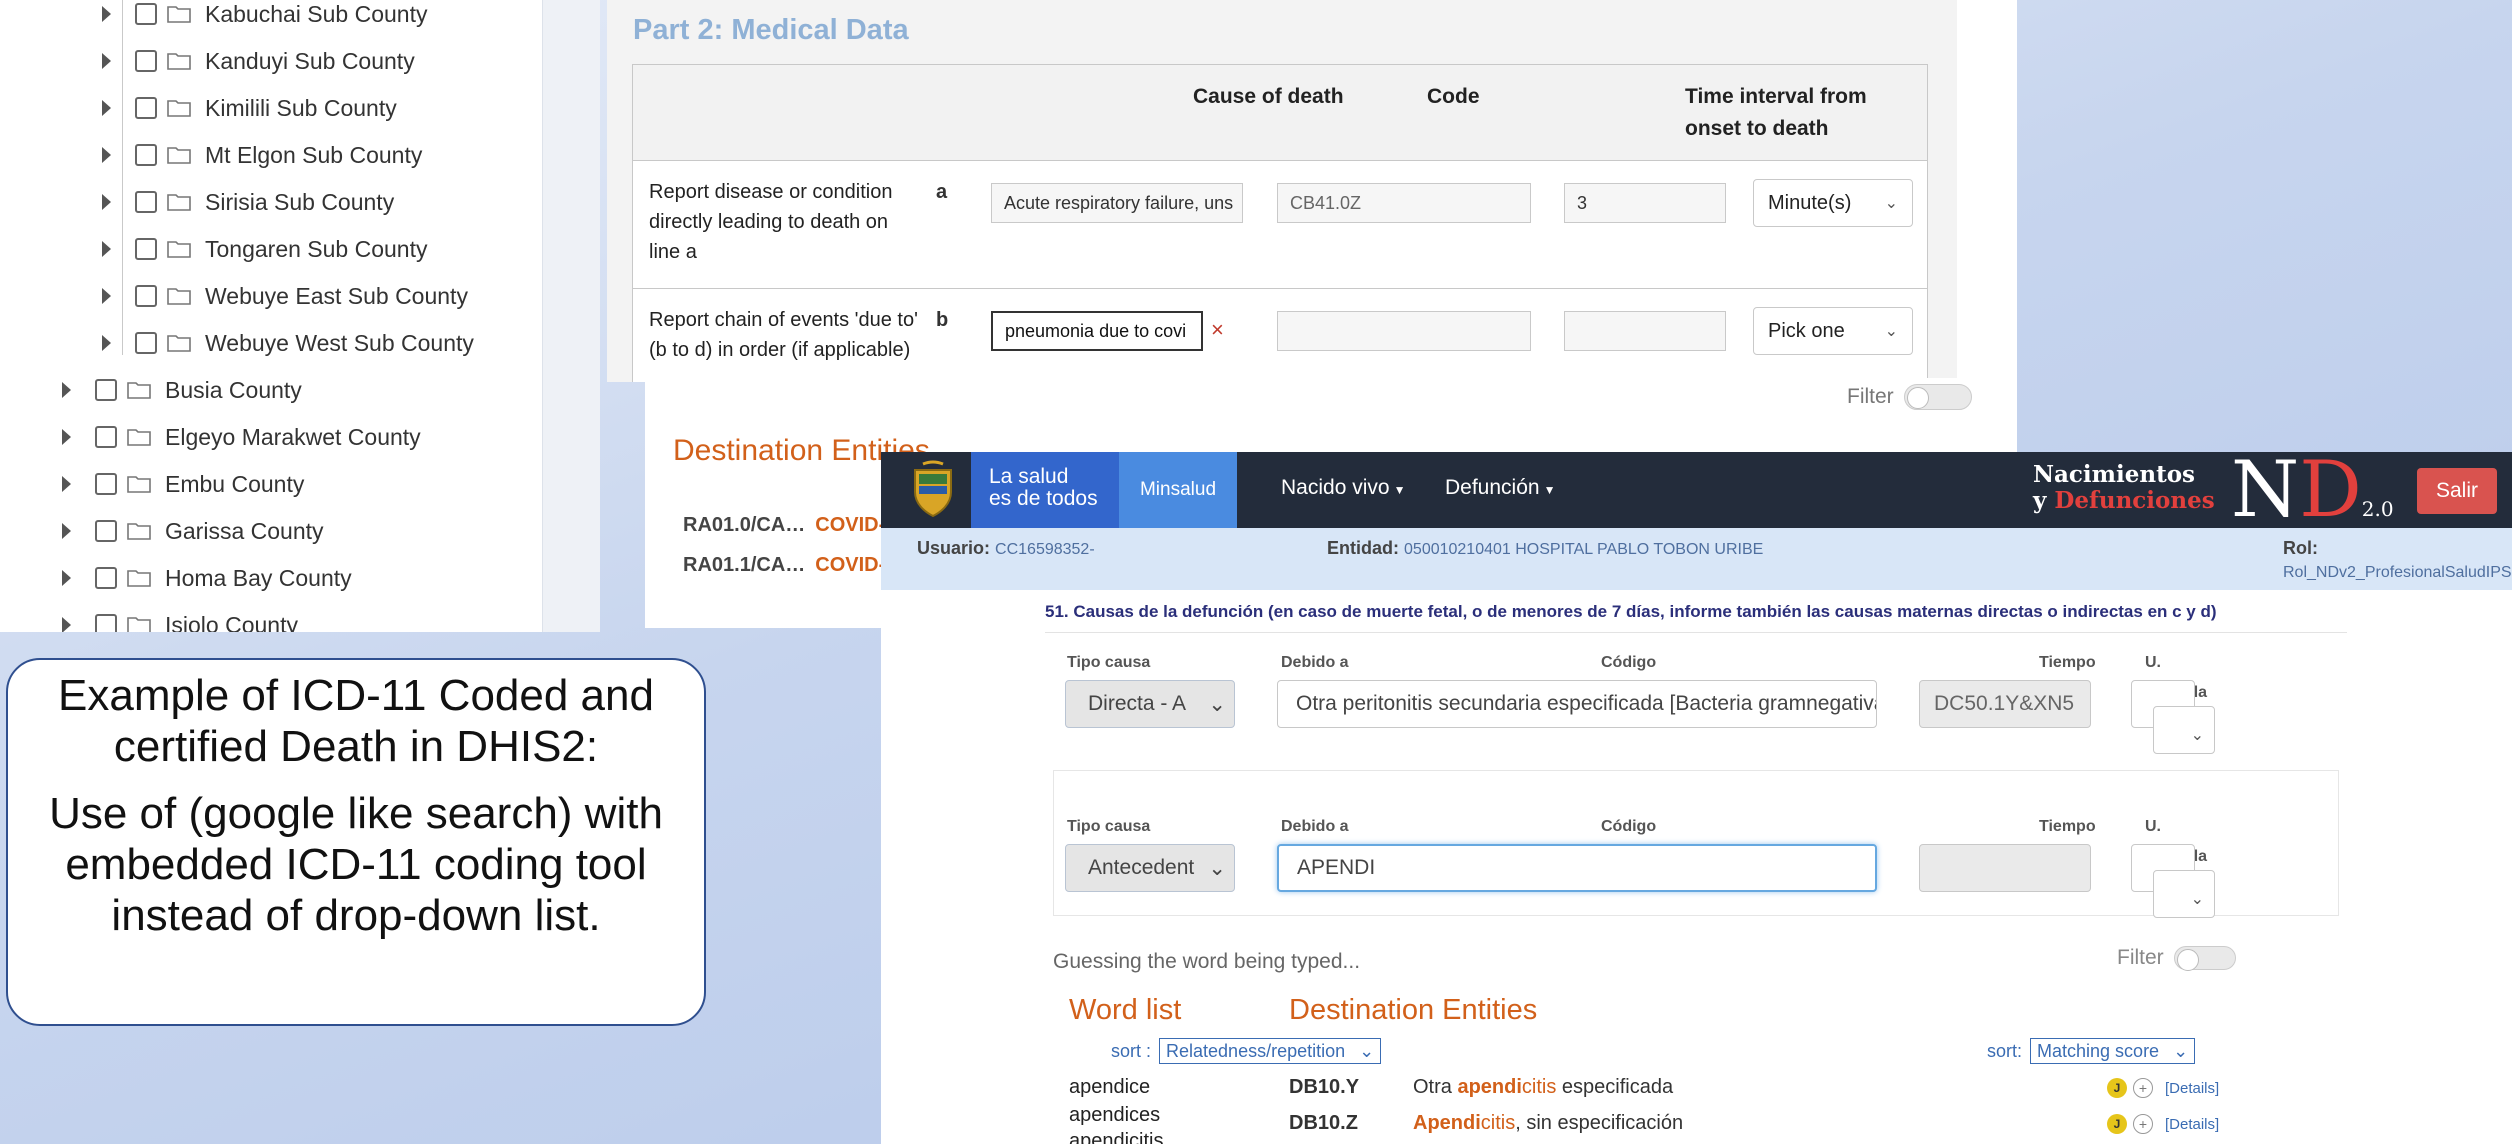  Describe the element at coordinates (285, 296) in the screenshot. I see `tree-item: Webuye East Sub County` at that location.